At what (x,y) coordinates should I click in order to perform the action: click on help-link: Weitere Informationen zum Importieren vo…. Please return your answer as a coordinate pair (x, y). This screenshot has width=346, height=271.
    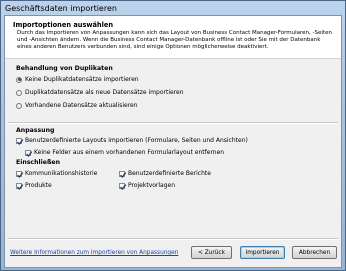
    Looking at the image, I should click on (94, 253).